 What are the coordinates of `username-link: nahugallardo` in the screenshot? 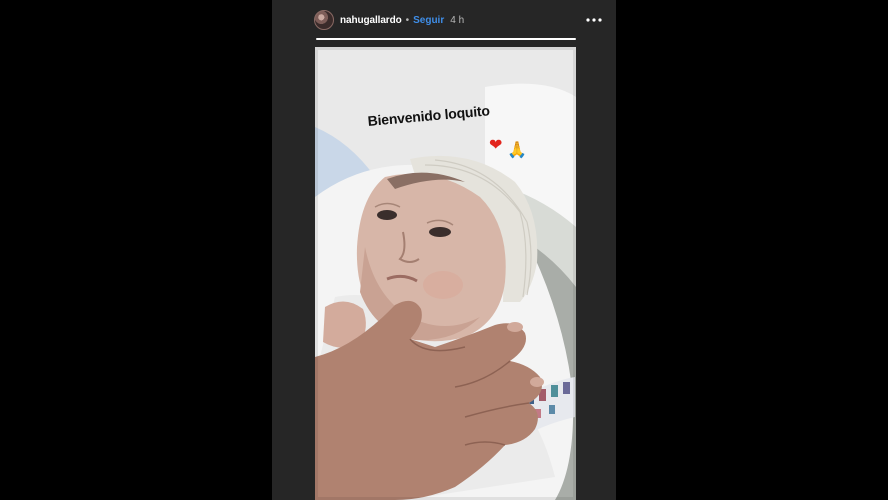 It's located at (371, 20).